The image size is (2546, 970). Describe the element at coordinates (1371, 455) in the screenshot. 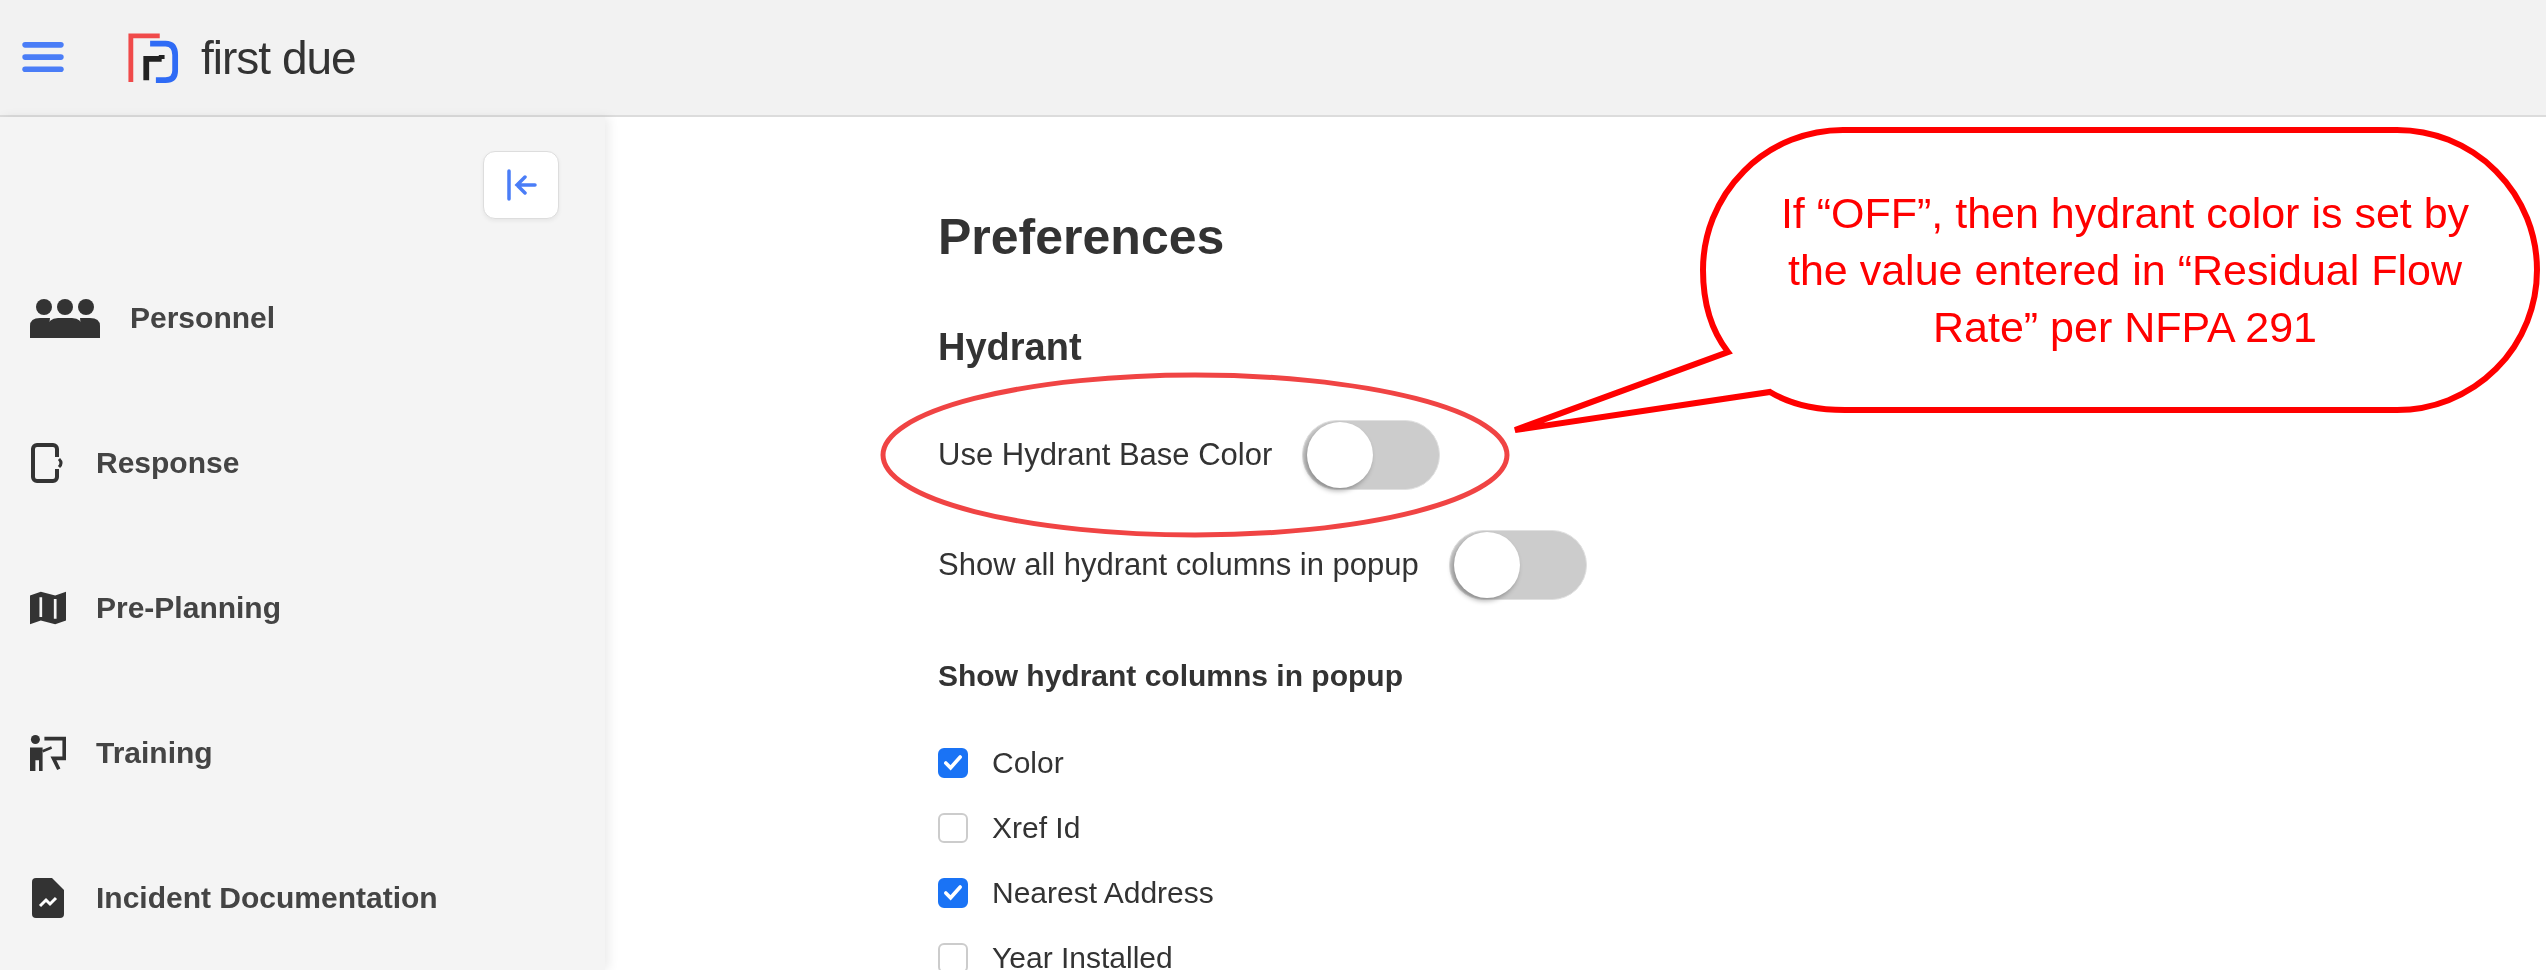

I see `toggle-switch` at that location.